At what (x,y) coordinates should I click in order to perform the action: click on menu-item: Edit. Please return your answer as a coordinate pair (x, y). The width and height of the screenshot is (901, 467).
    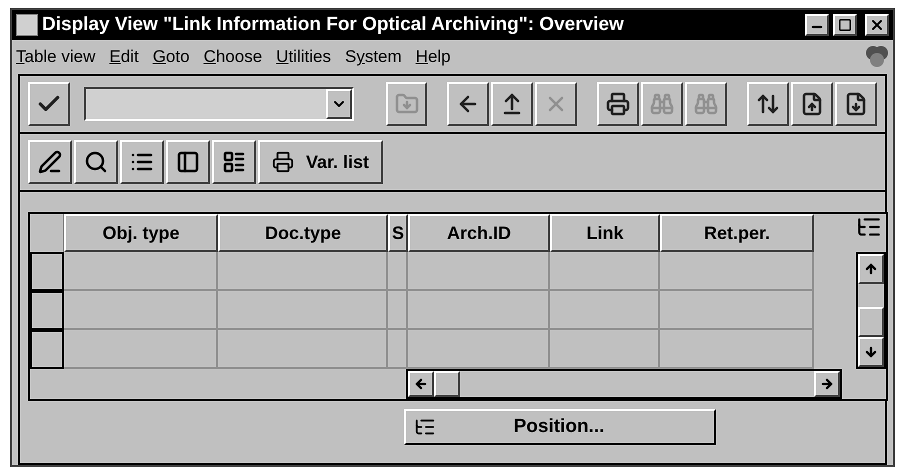
    Looking at the image, I should click on (124, 57).